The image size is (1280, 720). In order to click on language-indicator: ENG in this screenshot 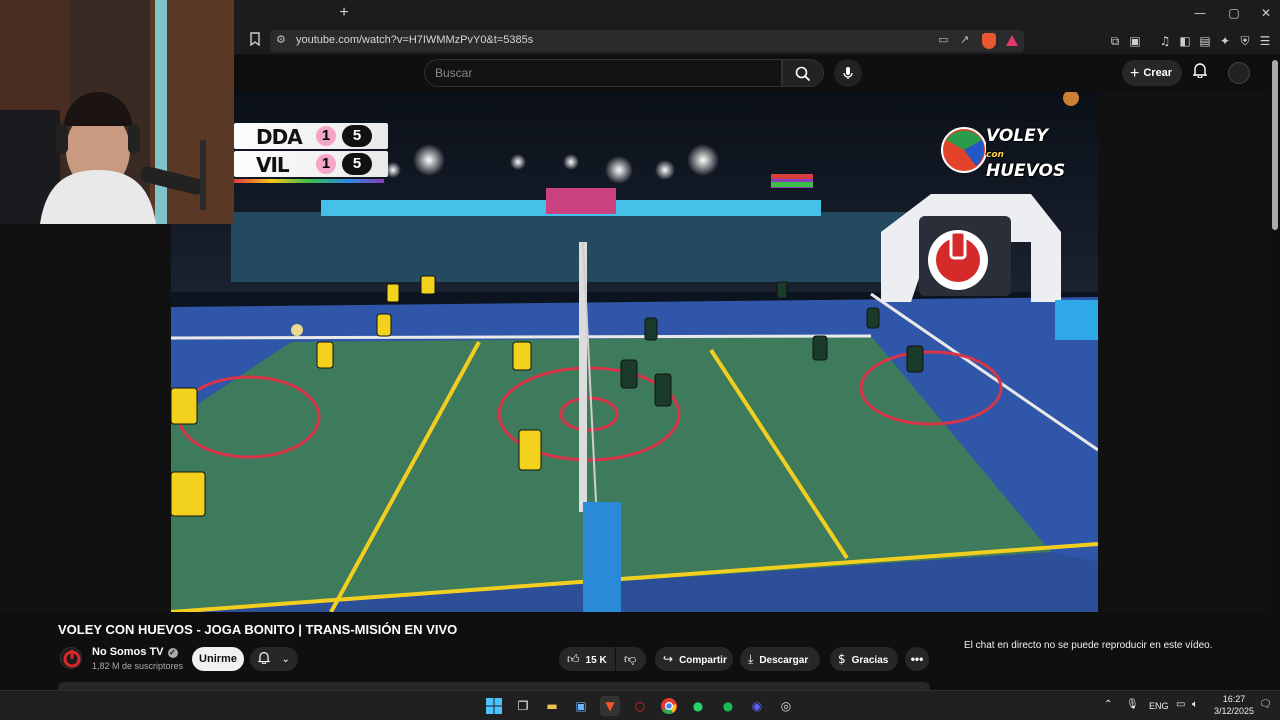, I will do `click(1159, 706)`.